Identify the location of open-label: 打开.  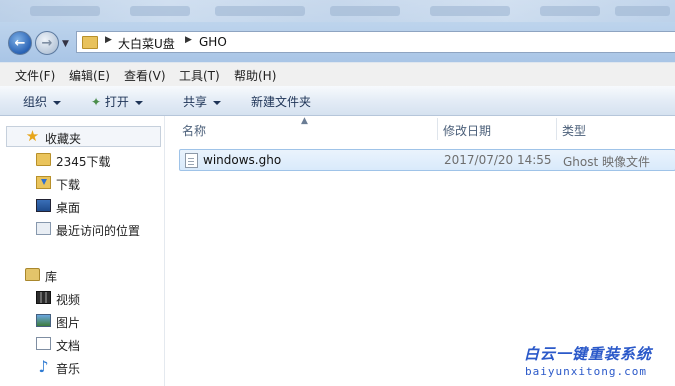
(116, 102).